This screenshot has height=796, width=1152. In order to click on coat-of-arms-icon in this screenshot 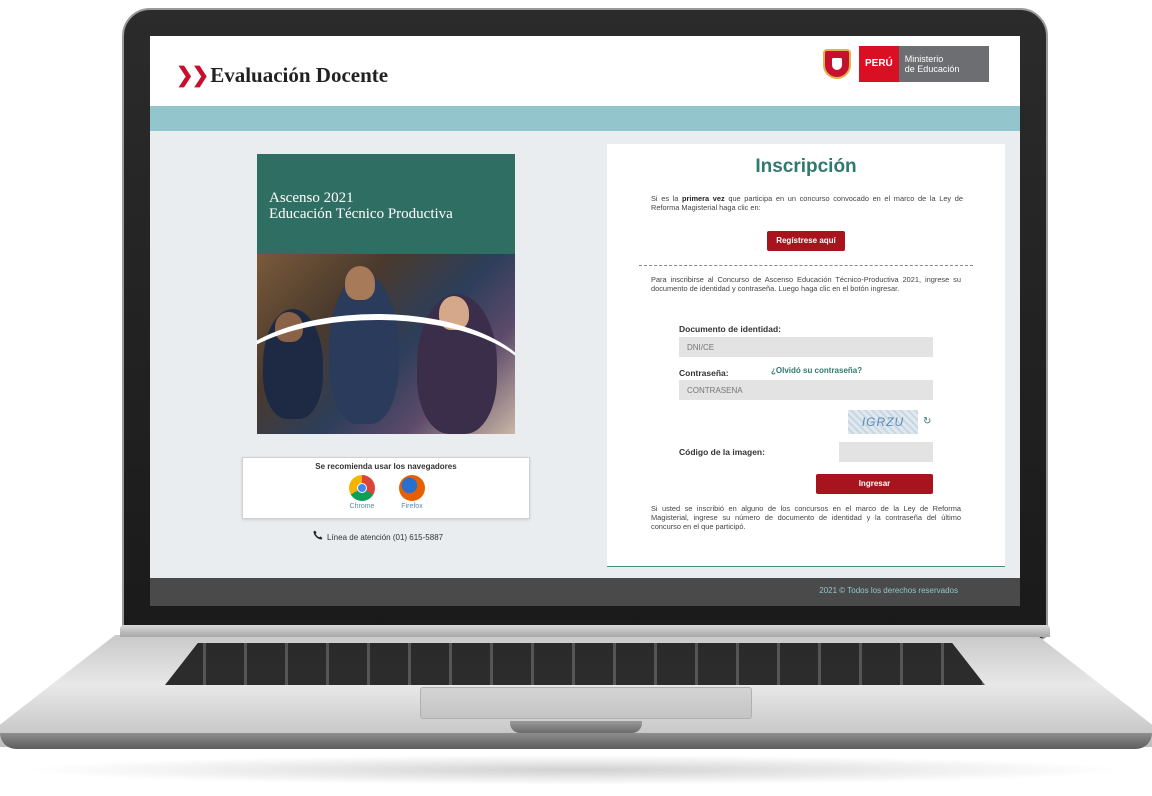, I will do `click(837, 64)`.